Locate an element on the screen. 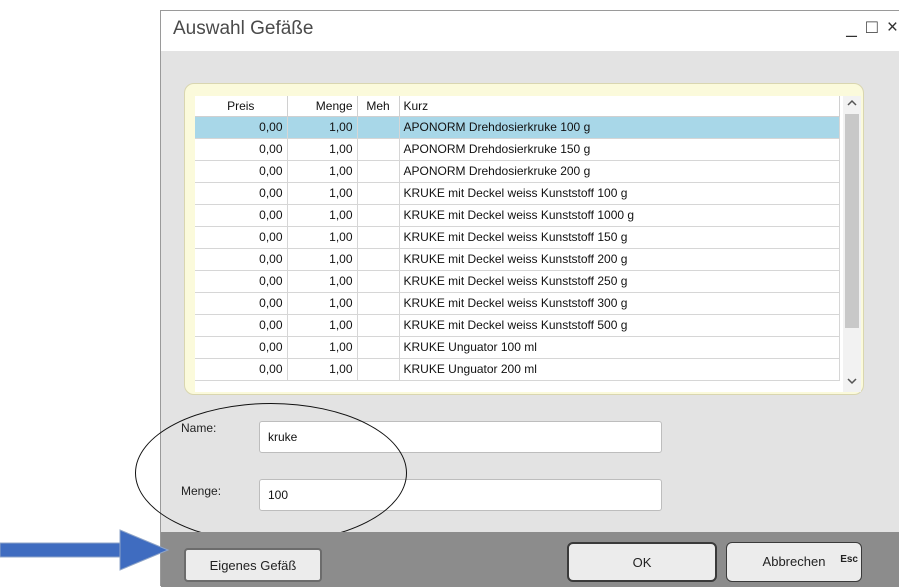 The width and height of the screenshot is (899, 587). table-row: 0,00 1,00 KRUKE Unguator 200 ml is located at coordinates (517, 369).